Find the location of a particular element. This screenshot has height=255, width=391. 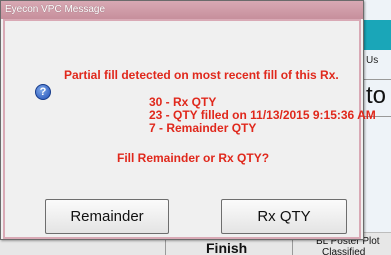

classified-label: Classified is located at coordinates (344, 251).